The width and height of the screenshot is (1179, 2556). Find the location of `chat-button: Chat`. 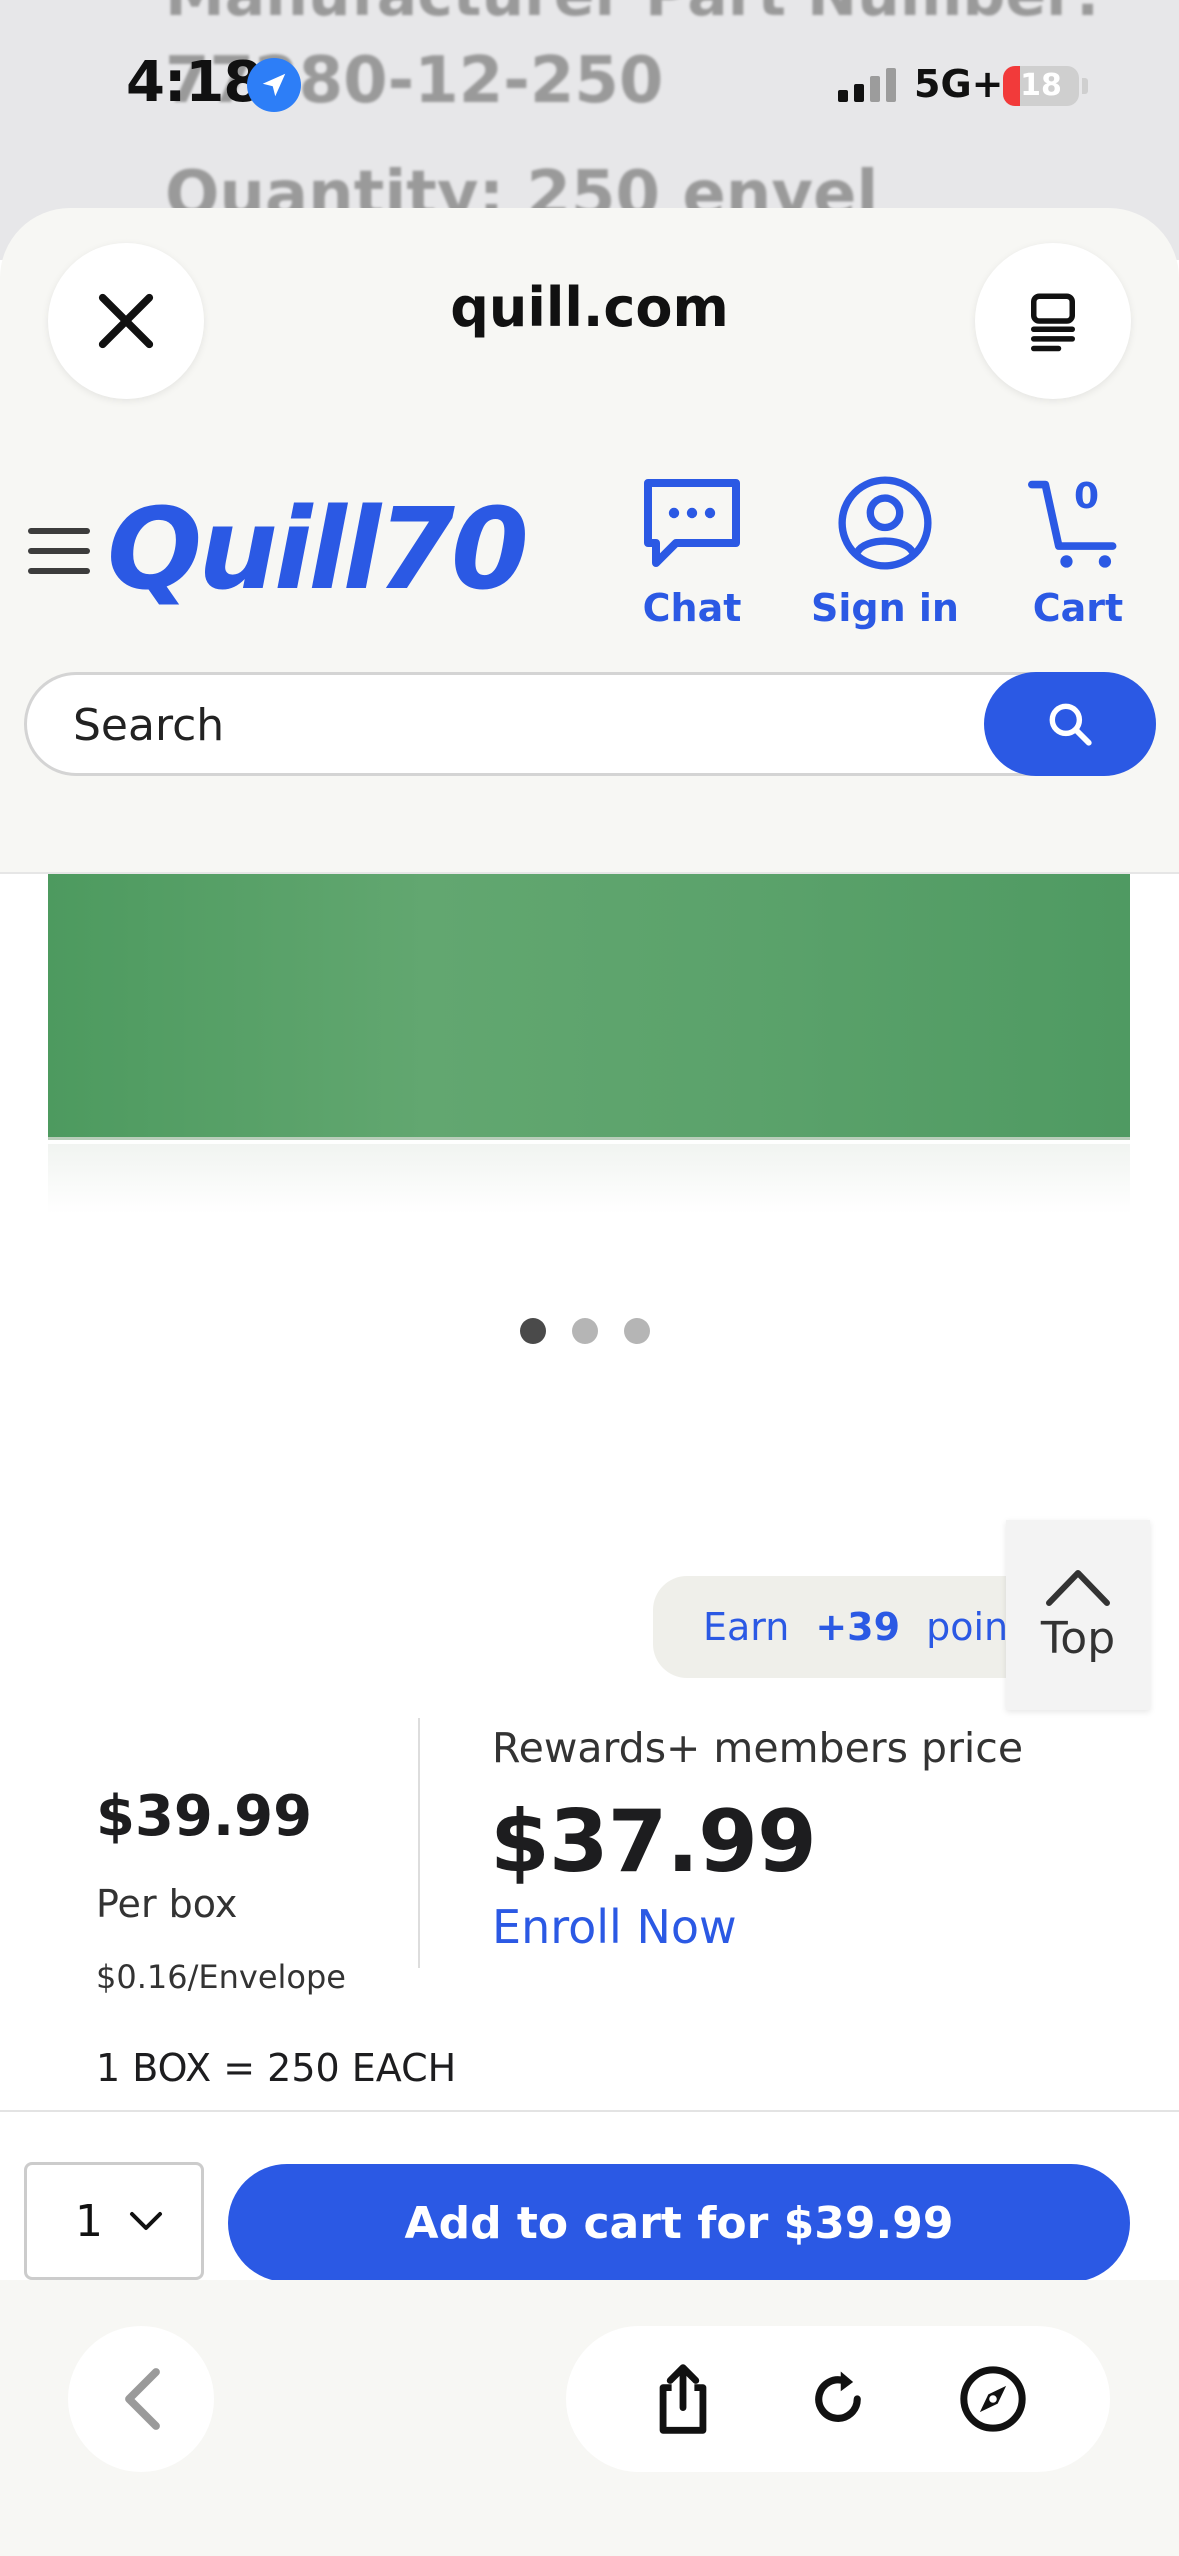

chat-button: Chat is located at coordinates (692, 552).